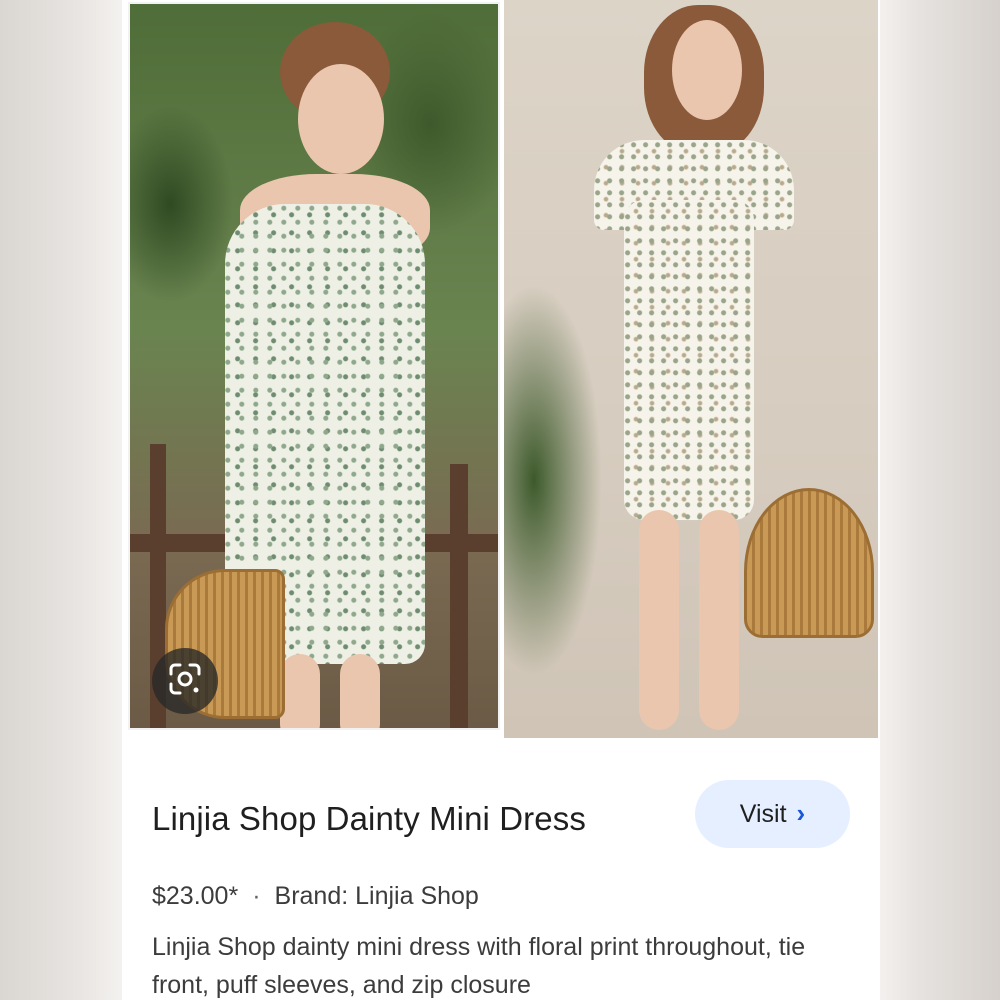 This screenshot has width=1000, height=1000. I want to click on product-price: $23.00*, so click(195, 896).